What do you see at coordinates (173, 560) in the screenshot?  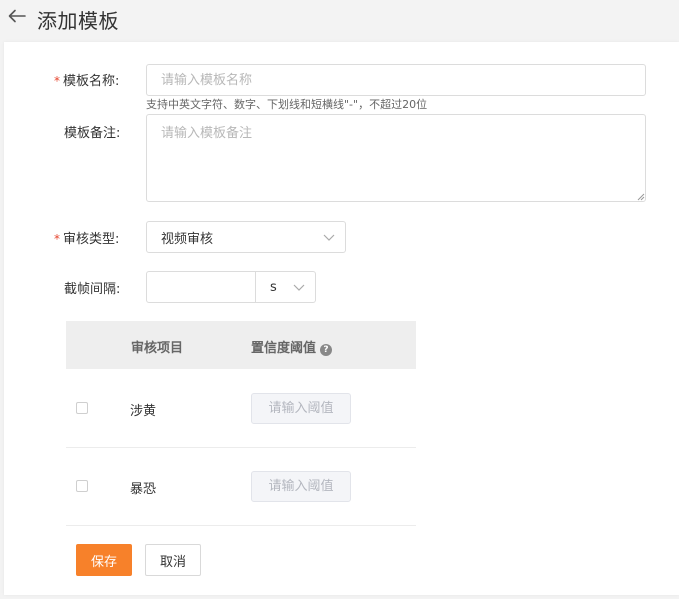 I see `cancel-button: 取消` at bounding box center [173, 560].